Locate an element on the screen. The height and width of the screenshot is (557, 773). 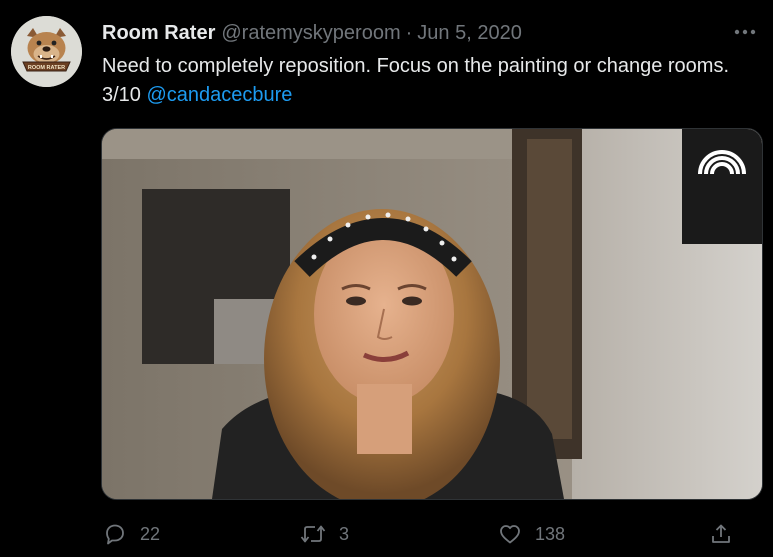
heart-icon is located at coordinates (510, 534).